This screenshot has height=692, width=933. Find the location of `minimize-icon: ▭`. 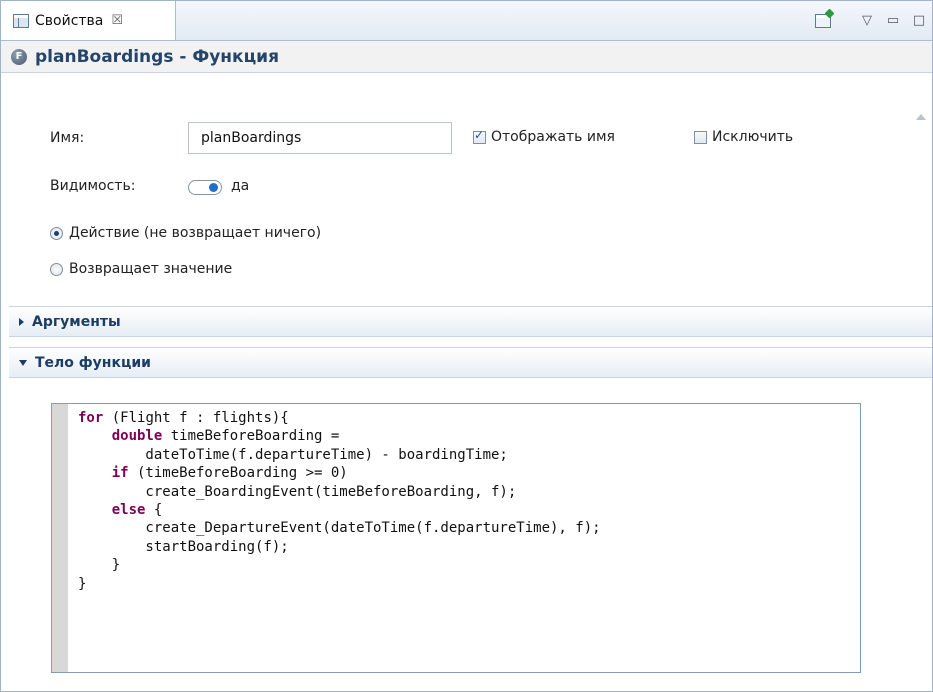

minimize-icon: ▭ is located at coordinates (893, 21).